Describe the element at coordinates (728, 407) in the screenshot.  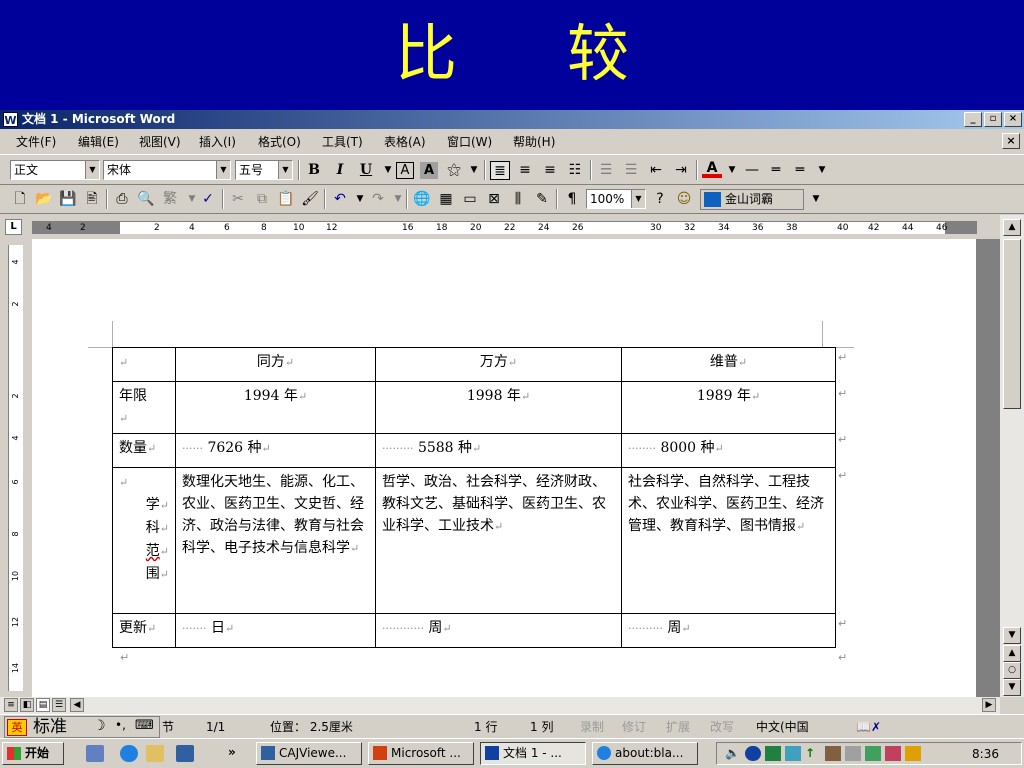
I see `table-cell: 1989 年↵` at that location.